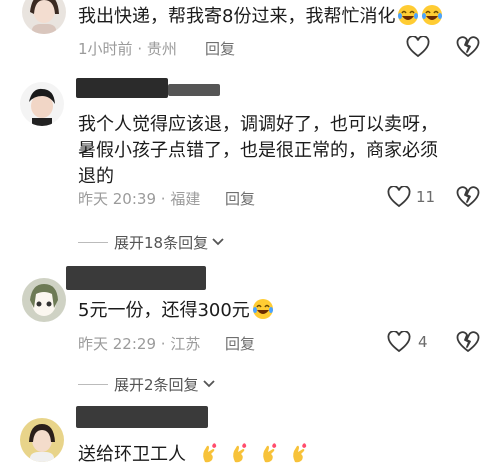 The height and width of the screenshot is (474, 499). Describe the element at coordinates (161, 243) in the screenshot. I see `expand-label: 展开18条回复` at that location.